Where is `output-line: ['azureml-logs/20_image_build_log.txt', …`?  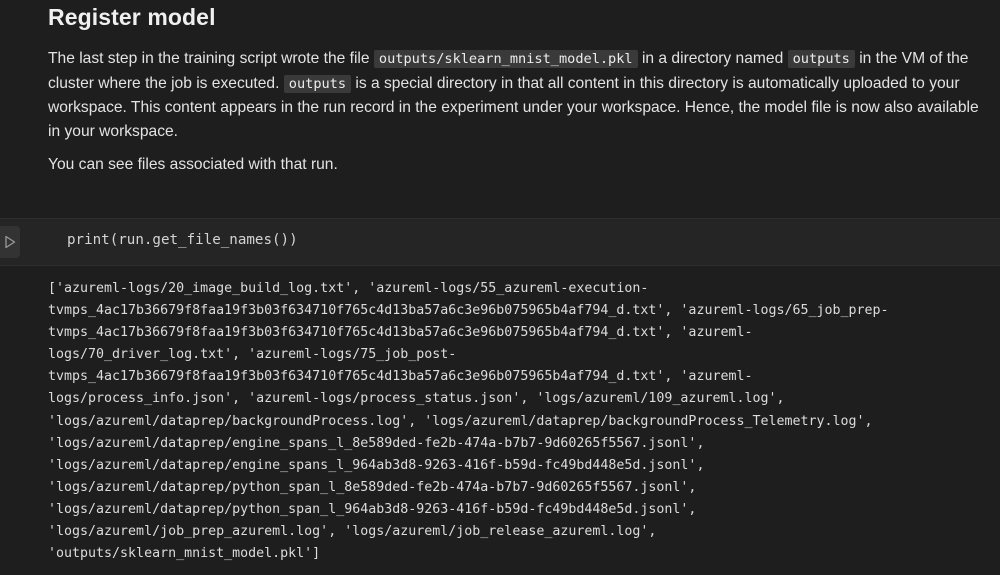 output-line: ['azureml-logs/20_image_build_log.txt', … is located at coordinates (348, 288).